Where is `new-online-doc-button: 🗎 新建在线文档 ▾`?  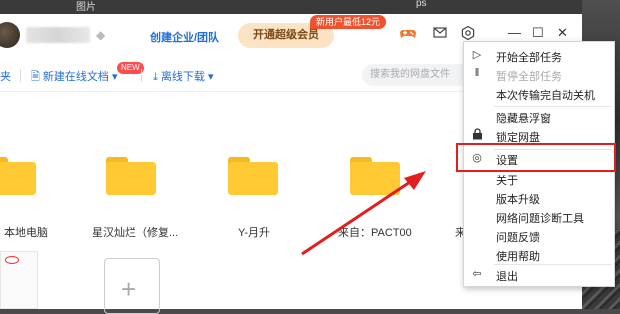
new-online-doc-button: 🗎 新建在线文档 ▾ is located at coordinates (74, 77).